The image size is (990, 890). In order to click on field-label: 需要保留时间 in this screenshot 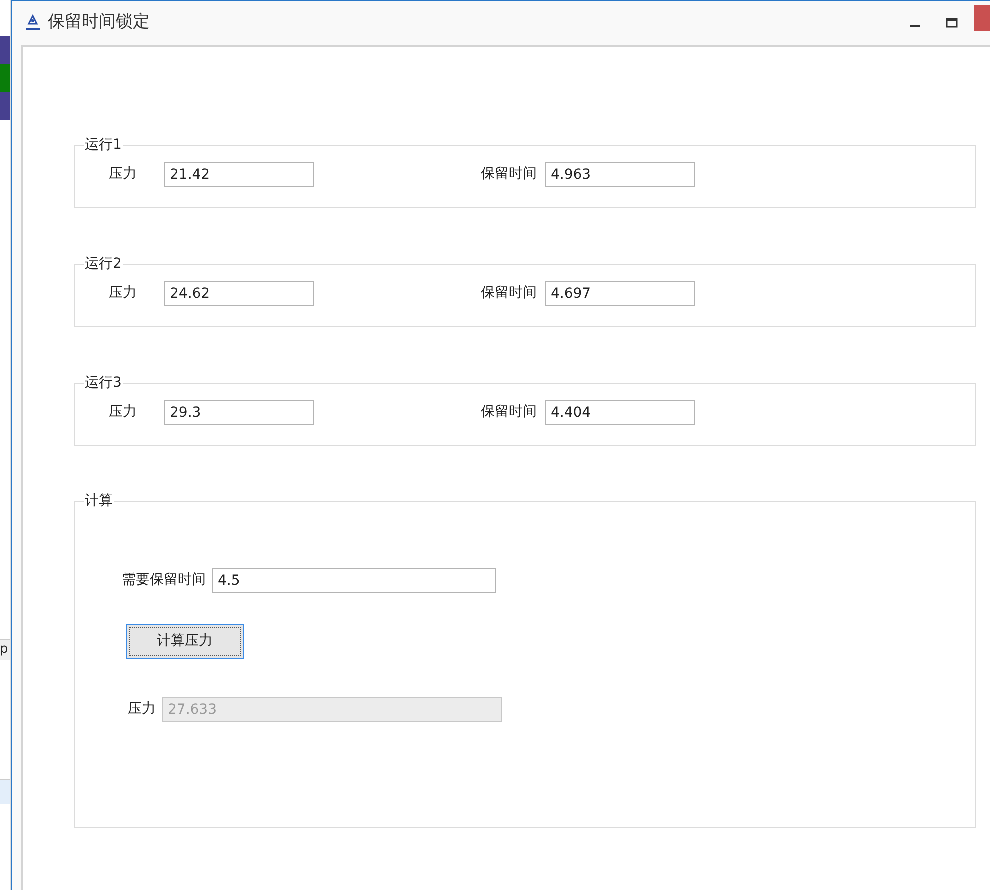, I will do `click(164, 580)`.